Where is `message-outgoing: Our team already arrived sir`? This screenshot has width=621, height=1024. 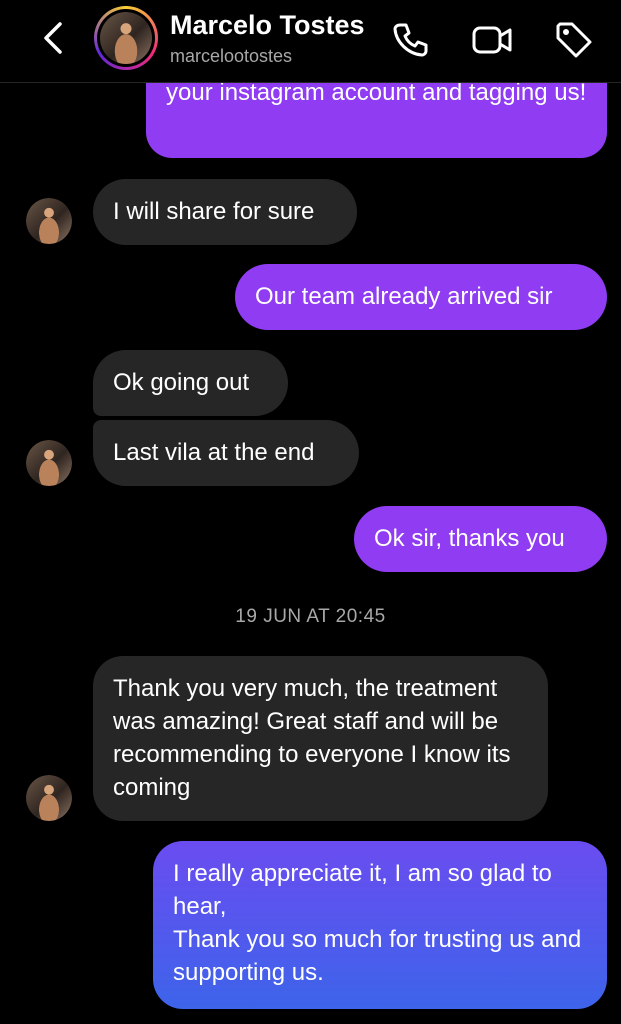
message-outgoing: Our team already arrived sir is located at coordinates (421, 297).